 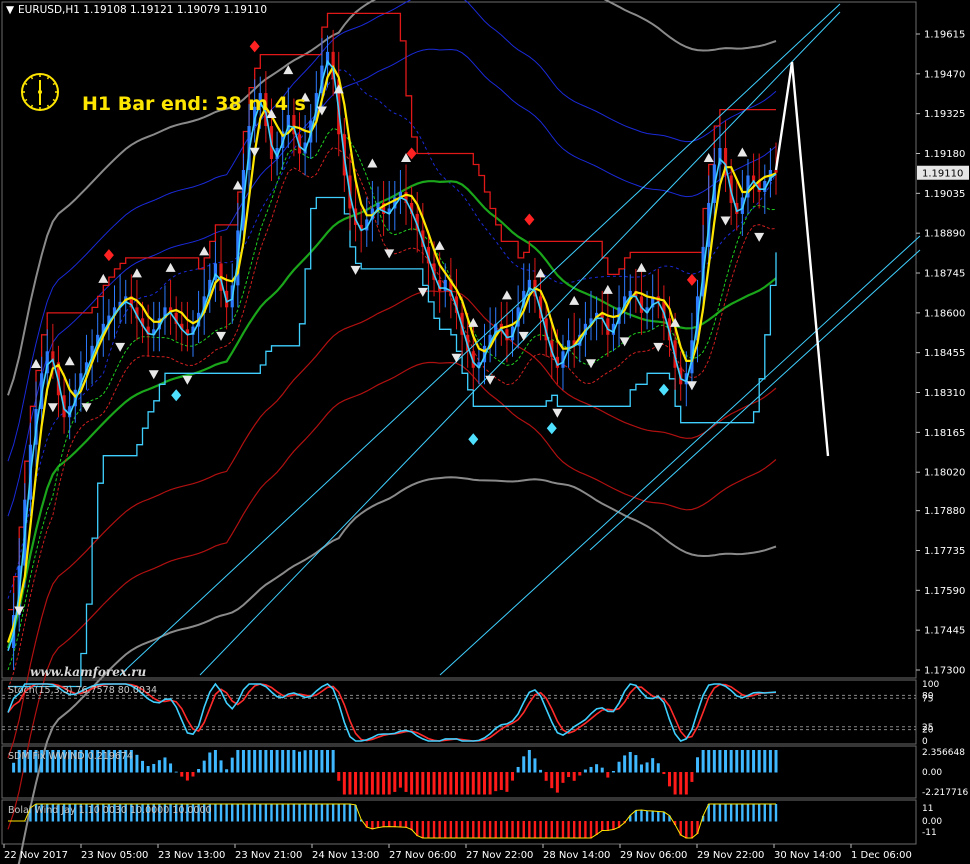 I want to click on stoch-tick-label: 20, so click(x=928, y=731).